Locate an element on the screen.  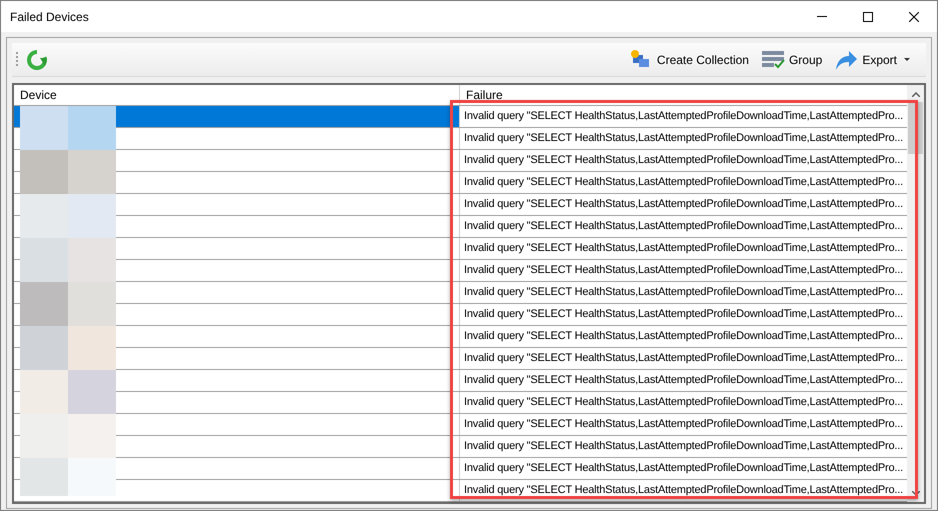
minimize-icon is located at coordinates (822, 16).